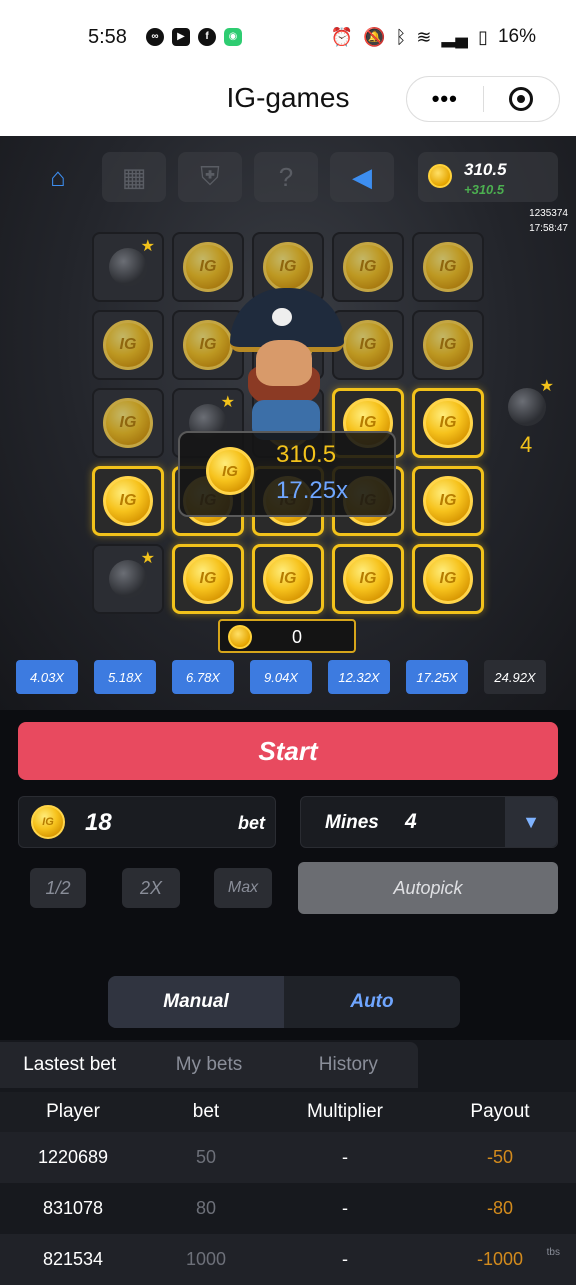 The image size is (576, 1285). I want to click on bet-cell: 80, so click(206, 1208).